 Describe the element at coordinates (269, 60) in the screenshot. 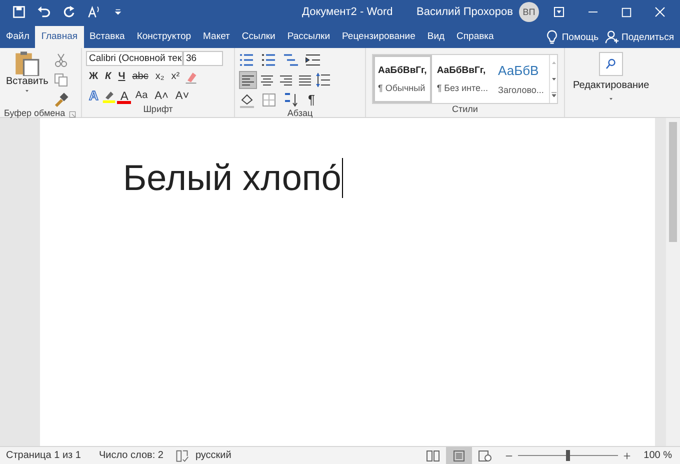

I see `numbering-icon` at that location.